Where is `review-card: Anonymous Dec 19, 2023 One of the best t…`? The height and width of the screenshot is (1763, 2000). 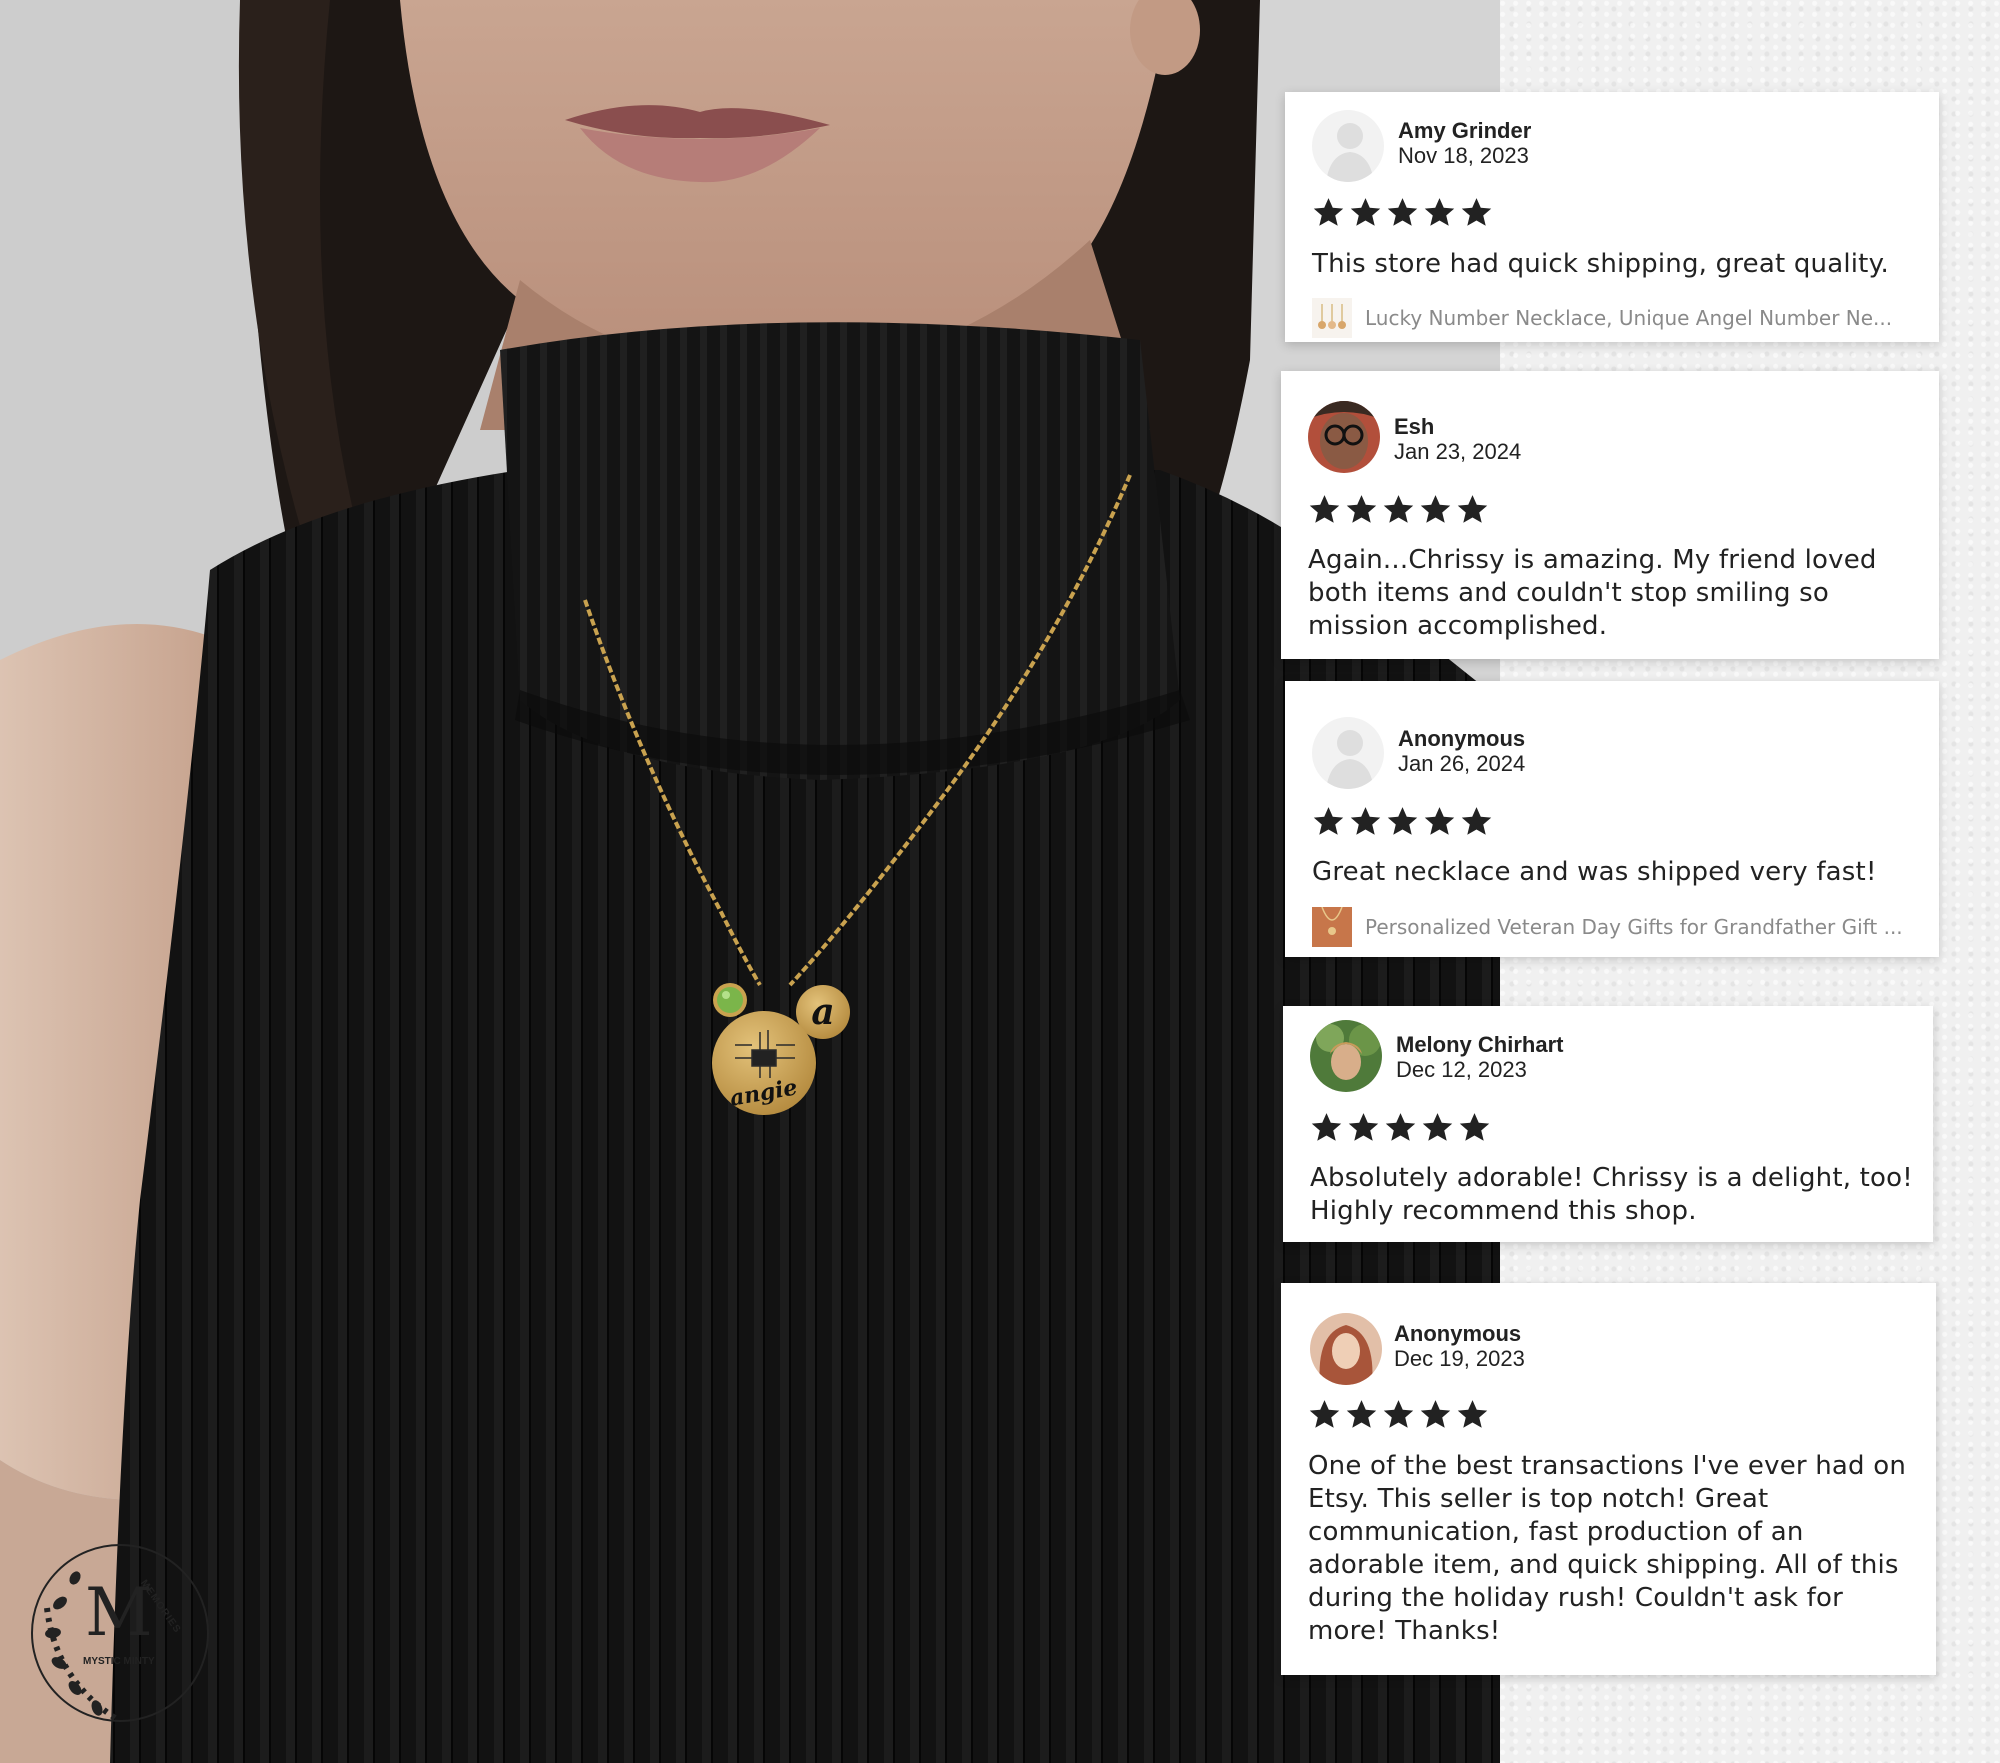 review-card: Anonymous Dec 19, 2023 One of the best t… is located at coordinates (1608, 1479).